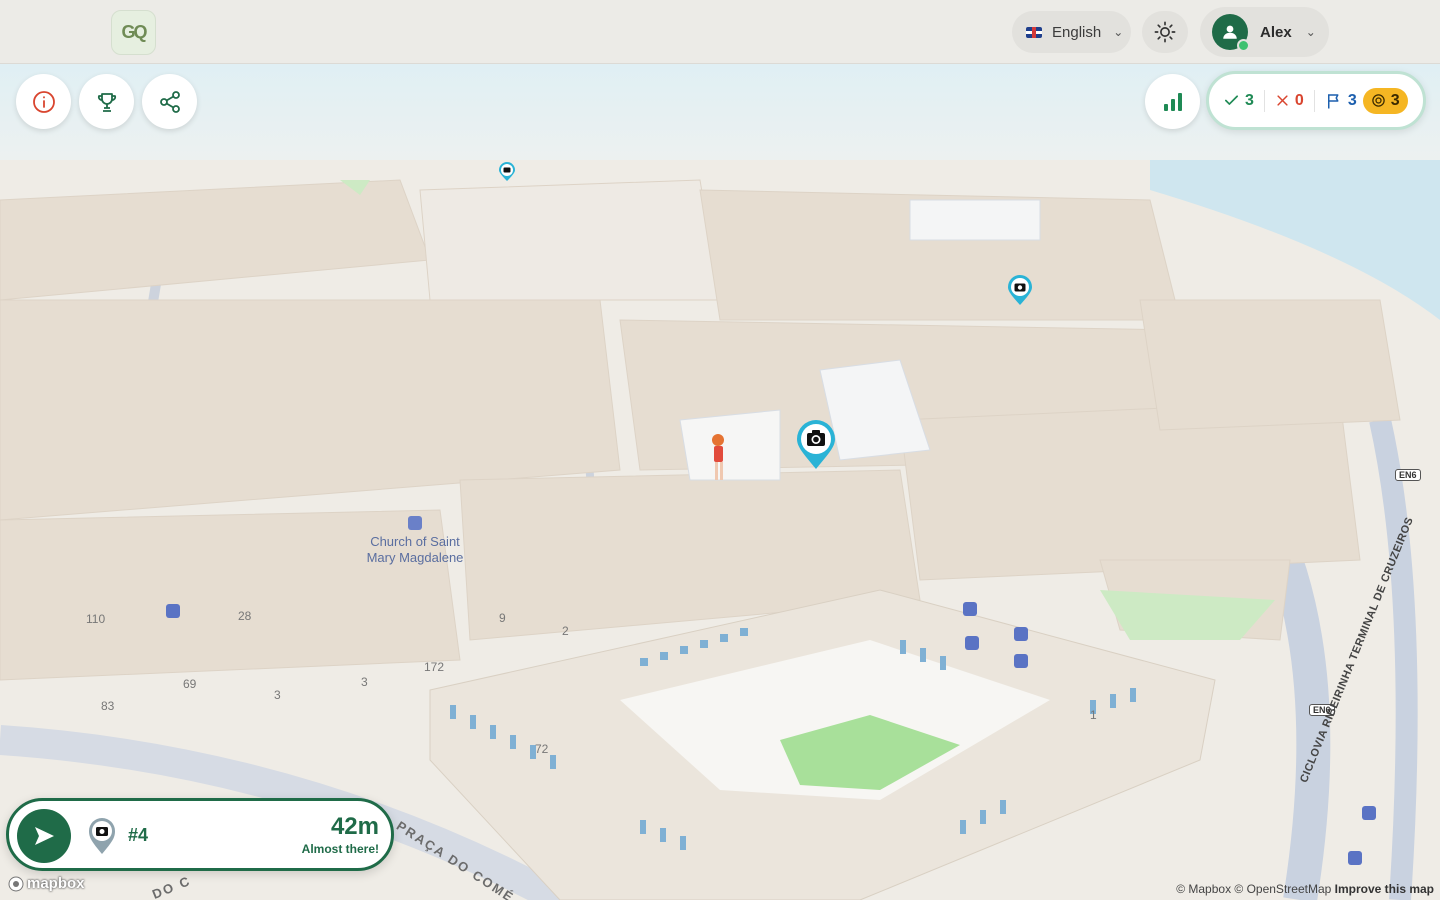 This screenshot has height=900, width=1440. Describe the element at coordinates (1077, 32) in the screenshot. I see `language-label: English` at that location.